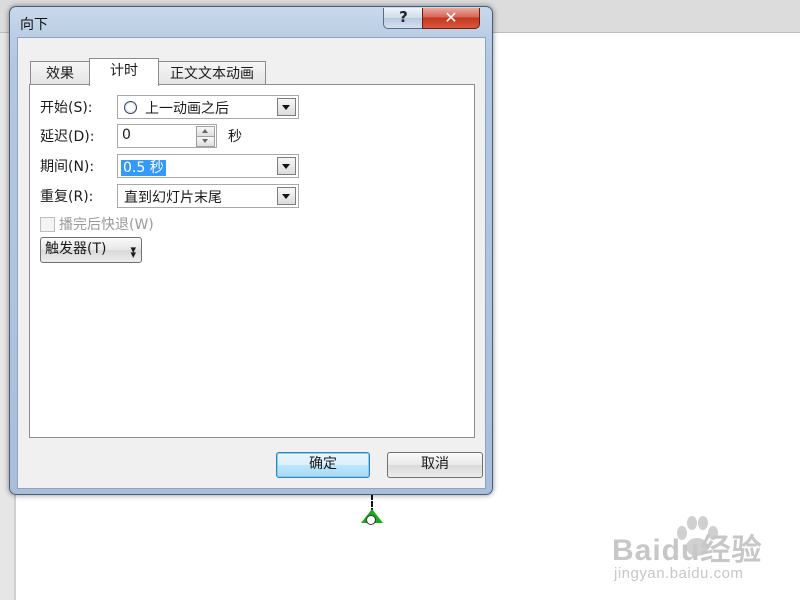 The width and height of the screenshot is (800, 600). Describe the element at coordinates (371, 520) in the screenshot. I see `motion-path-handle` at that location.